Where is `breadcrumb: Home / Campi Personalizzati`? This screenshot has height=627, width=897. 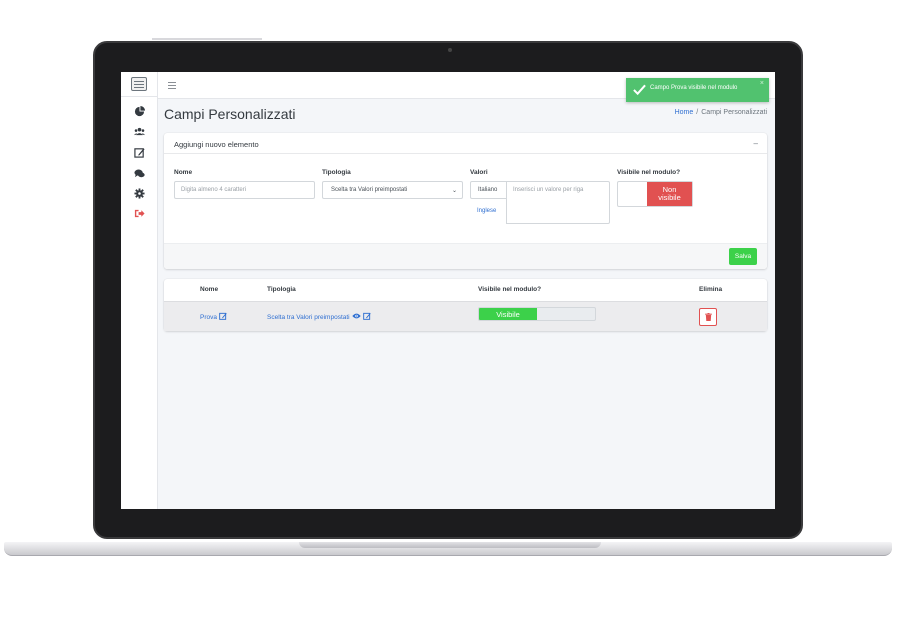 breadcrumb: Home / Campi Personalizzati is located at coordinates (721, 112).